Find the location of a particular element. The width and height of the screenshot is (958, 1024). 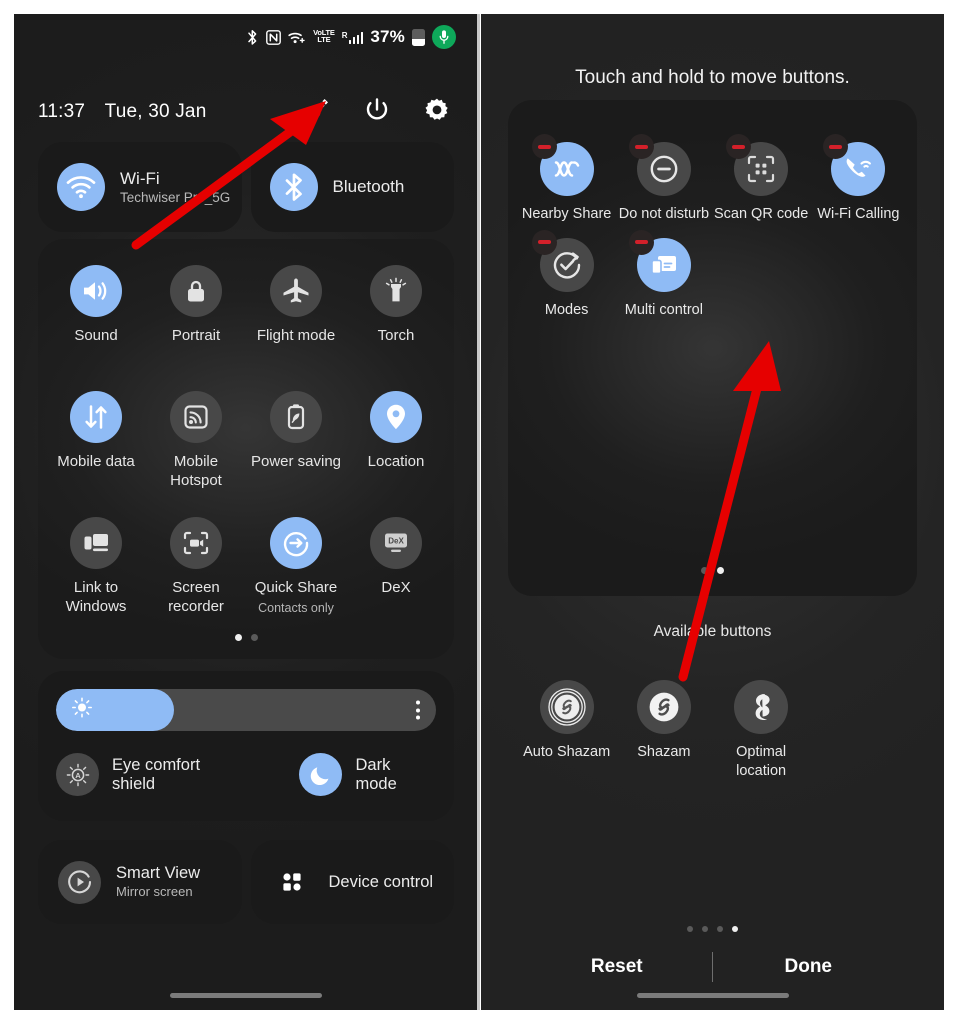

dark-mode-toggle: Dark mode is located at coordinates (367, 774).